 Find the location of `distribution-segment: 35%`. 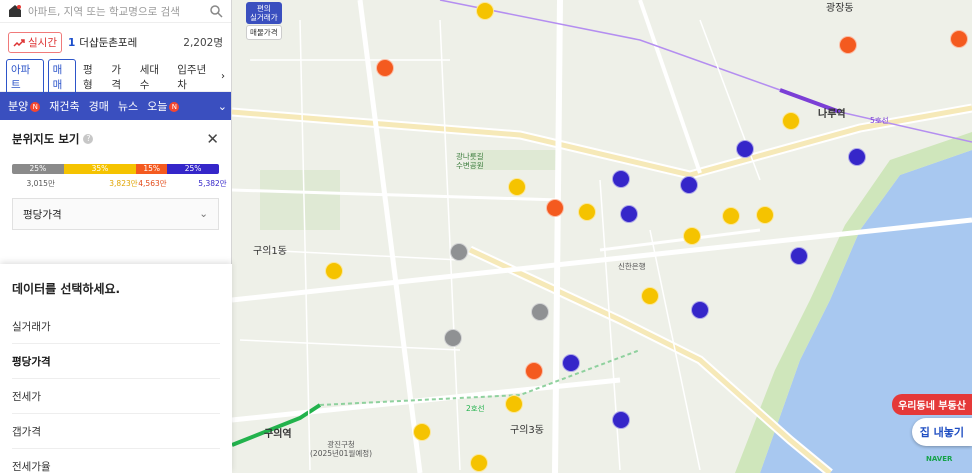

distribution-segment: 35% is located at coordinates (100, 169).